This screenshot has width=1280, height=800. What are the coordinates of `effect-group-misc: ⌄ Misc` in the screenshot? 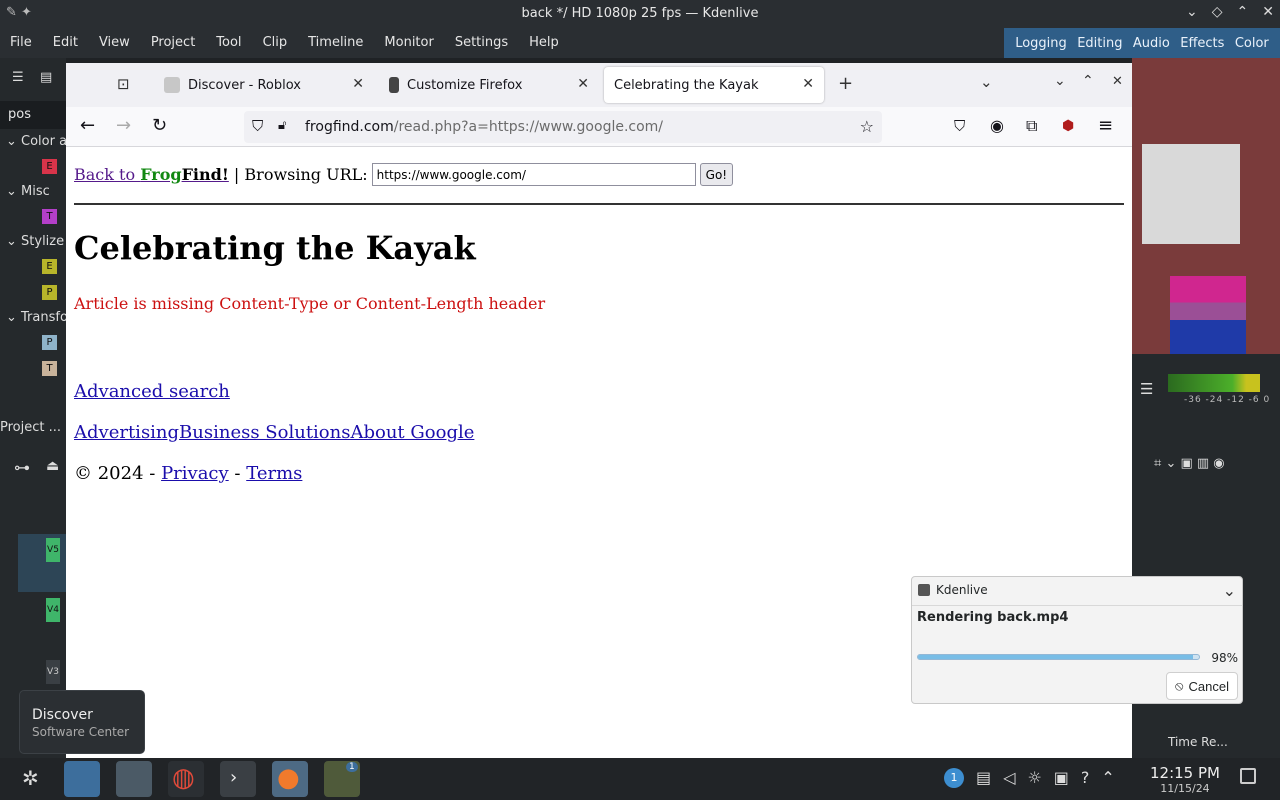 It's located at (28, 191).